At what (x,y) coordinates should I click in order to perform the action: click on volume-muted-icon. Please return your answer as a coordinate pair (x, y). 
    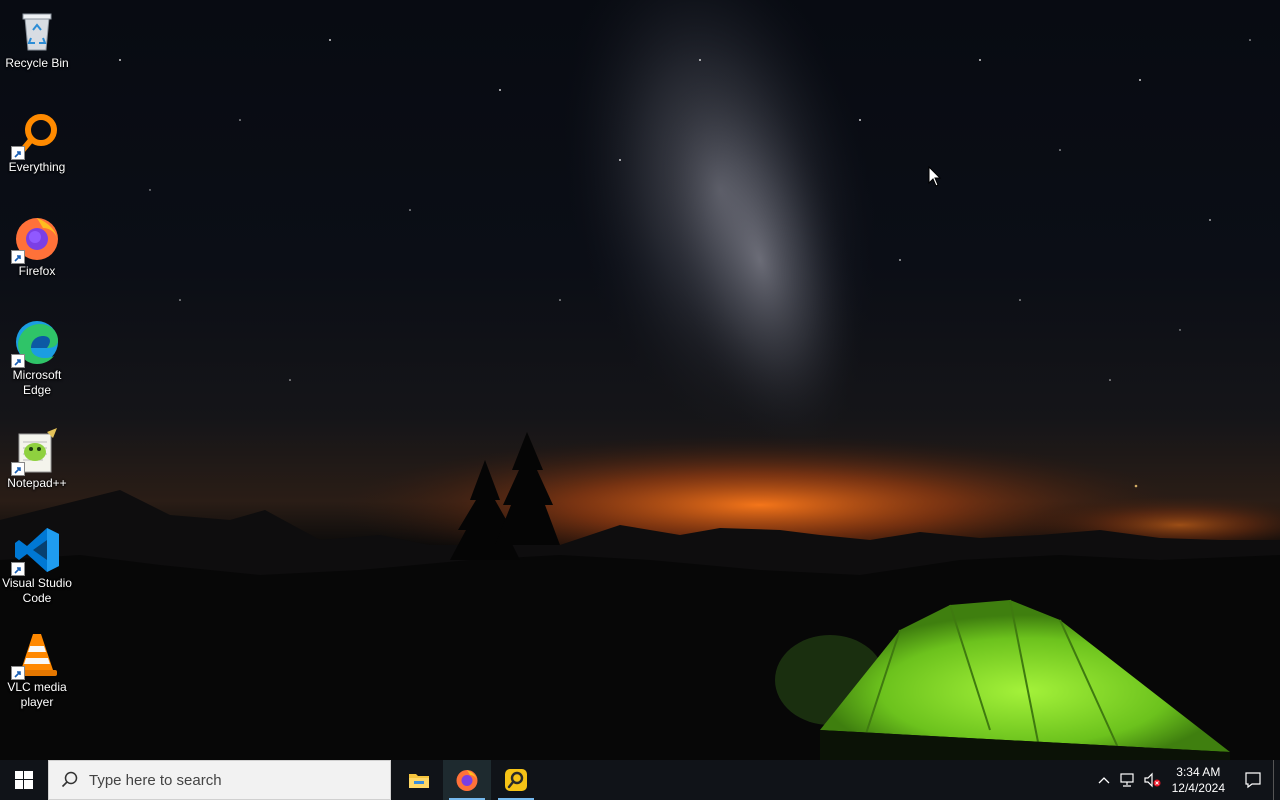
    Looking at the image, I should click on (1152, 780).